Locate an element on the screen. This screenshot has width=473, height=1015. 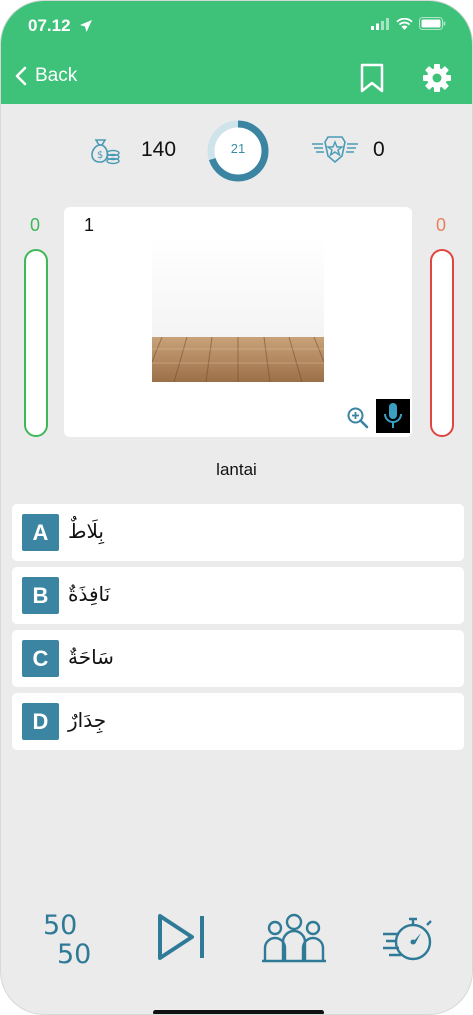
timer-value: 21 is located at coordinates (238, 148).